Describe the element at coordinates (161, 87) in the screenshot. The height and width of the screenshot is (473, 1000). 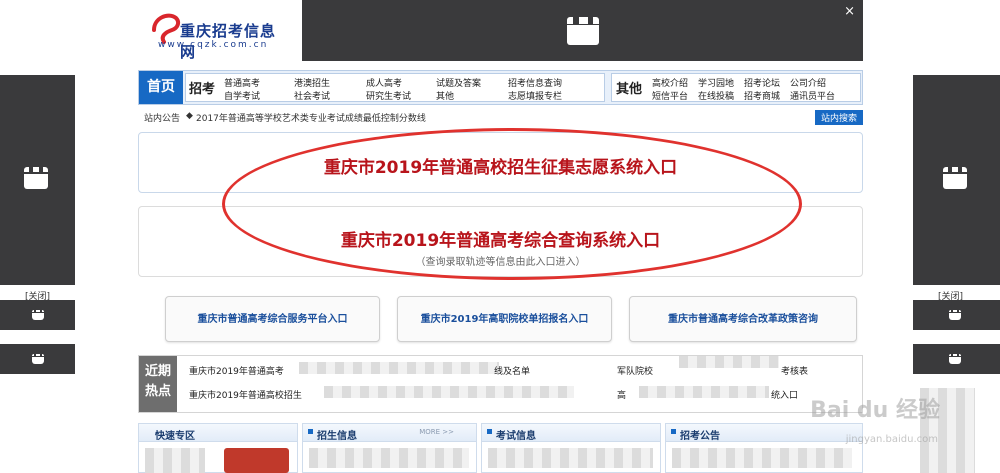
I see `nav-home-button: 首页` at that location.